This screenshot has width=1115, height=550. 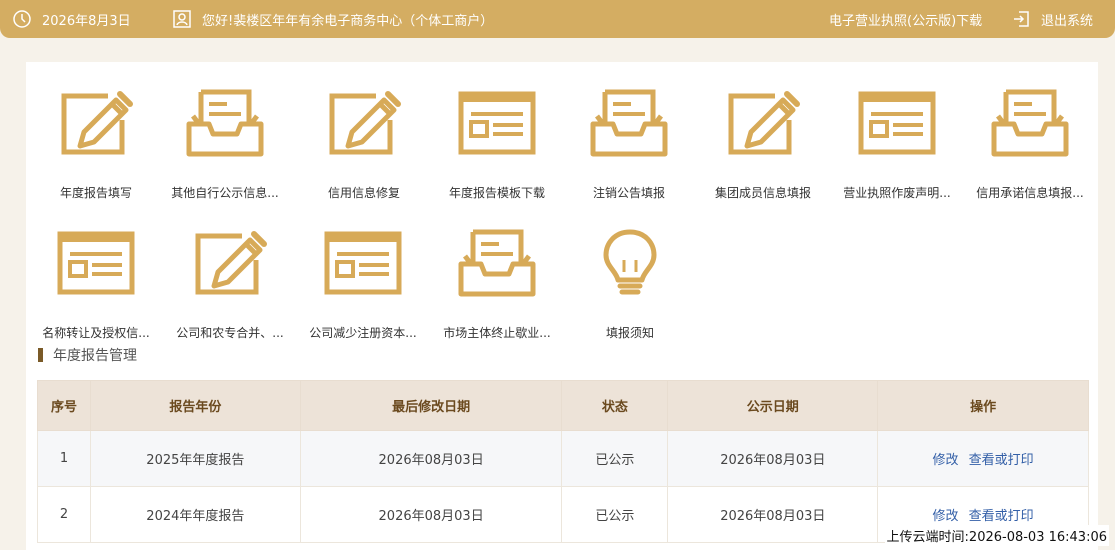 I want to click on license-download-link: 电子营业执照(公示版)下载, so click(x=905, y=19).